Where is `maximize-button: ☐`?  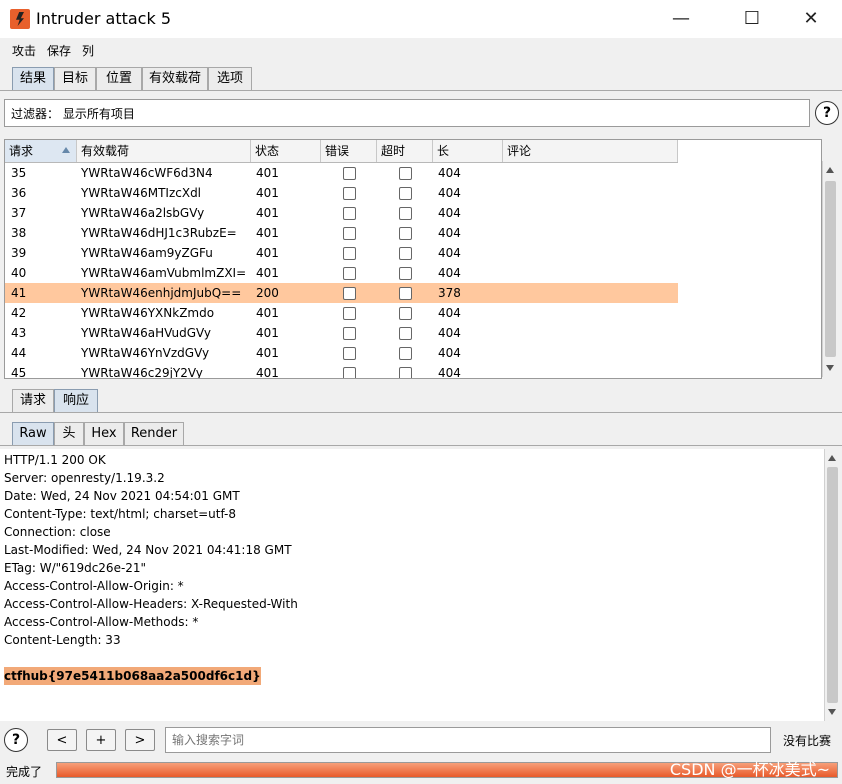 maximize-button: ☐ is located at coordinates (752, 19).